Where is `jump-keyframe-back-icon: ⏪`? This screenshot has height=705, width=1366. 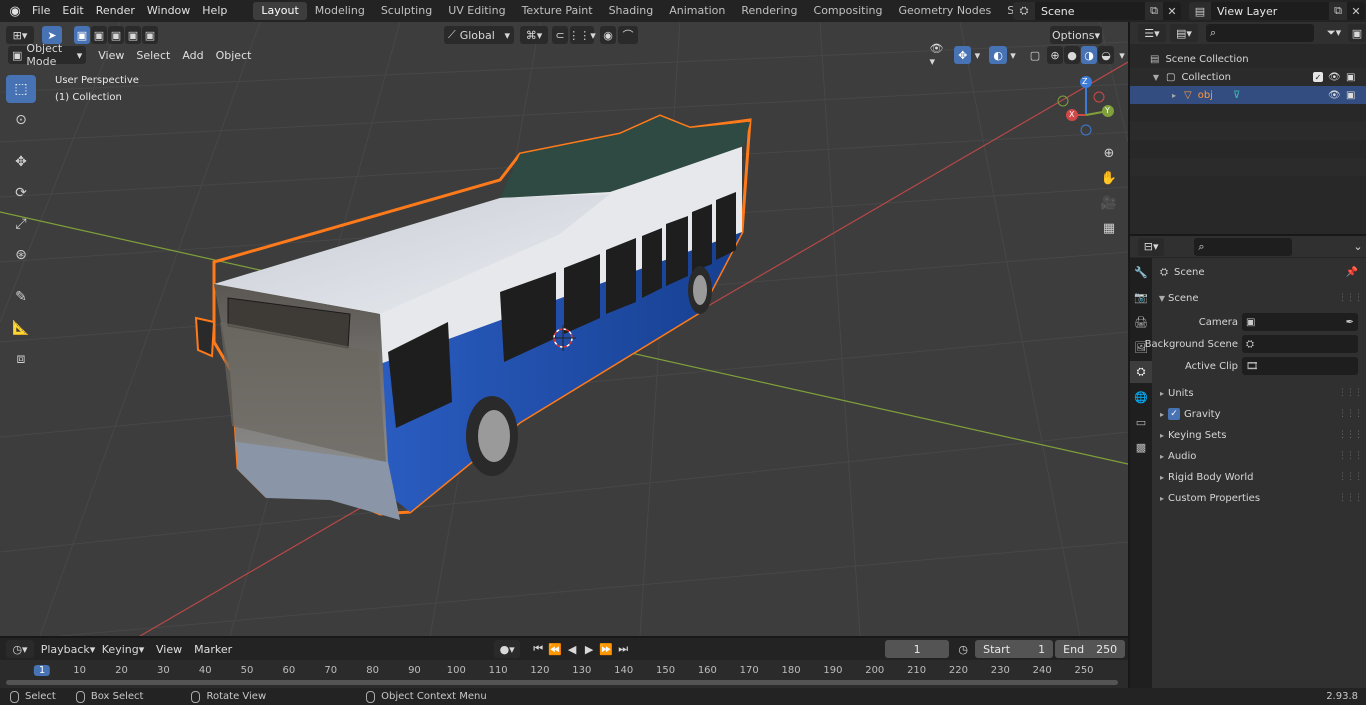 jump-keyframe-back-icon: ⏪ is located at coordinates (555, 649).